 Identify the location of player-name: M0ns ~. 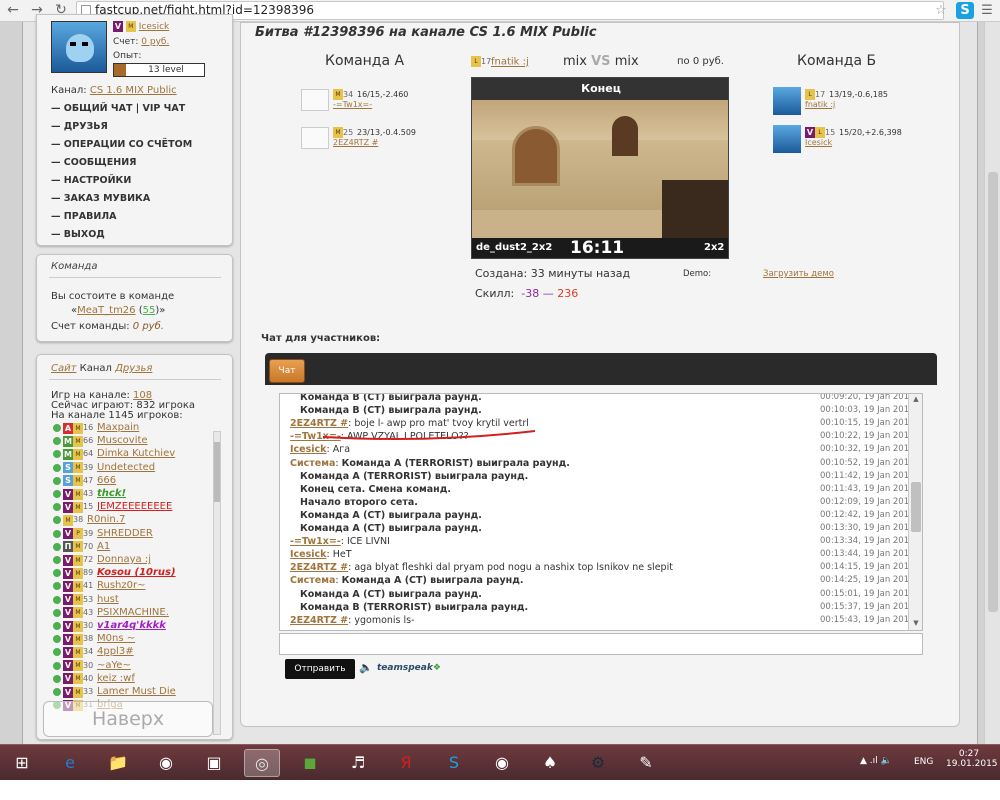
(116, 638).